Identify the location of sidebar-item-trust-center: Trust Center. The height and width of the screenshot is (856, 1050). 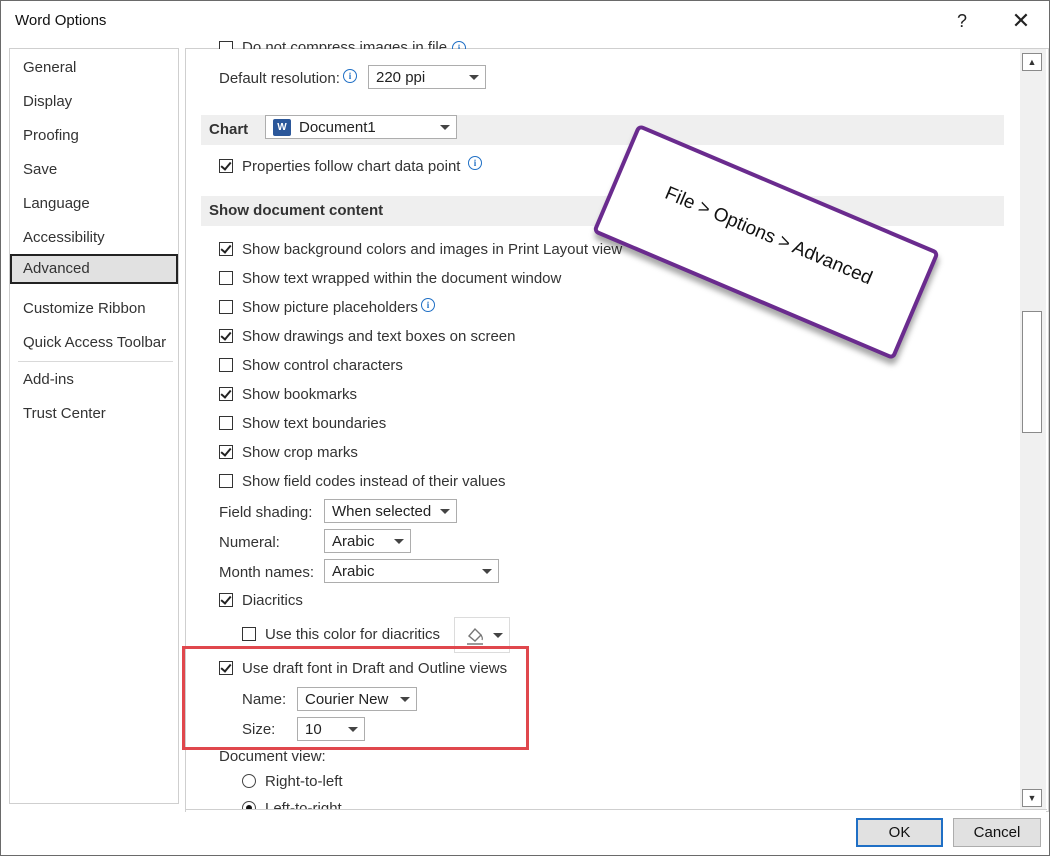
(94, 414).